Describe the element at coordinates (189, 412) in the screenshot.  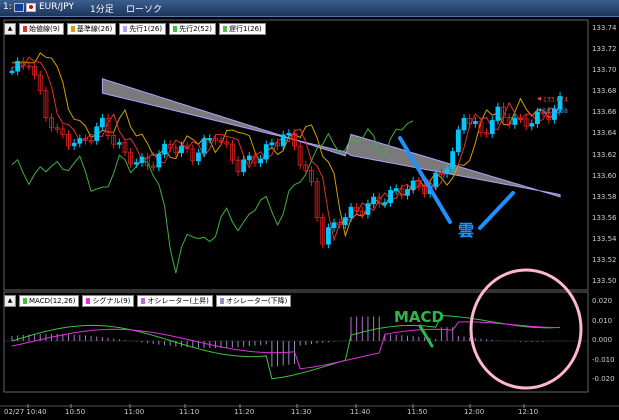
I see `time-tick-label: 11:10` at that location.